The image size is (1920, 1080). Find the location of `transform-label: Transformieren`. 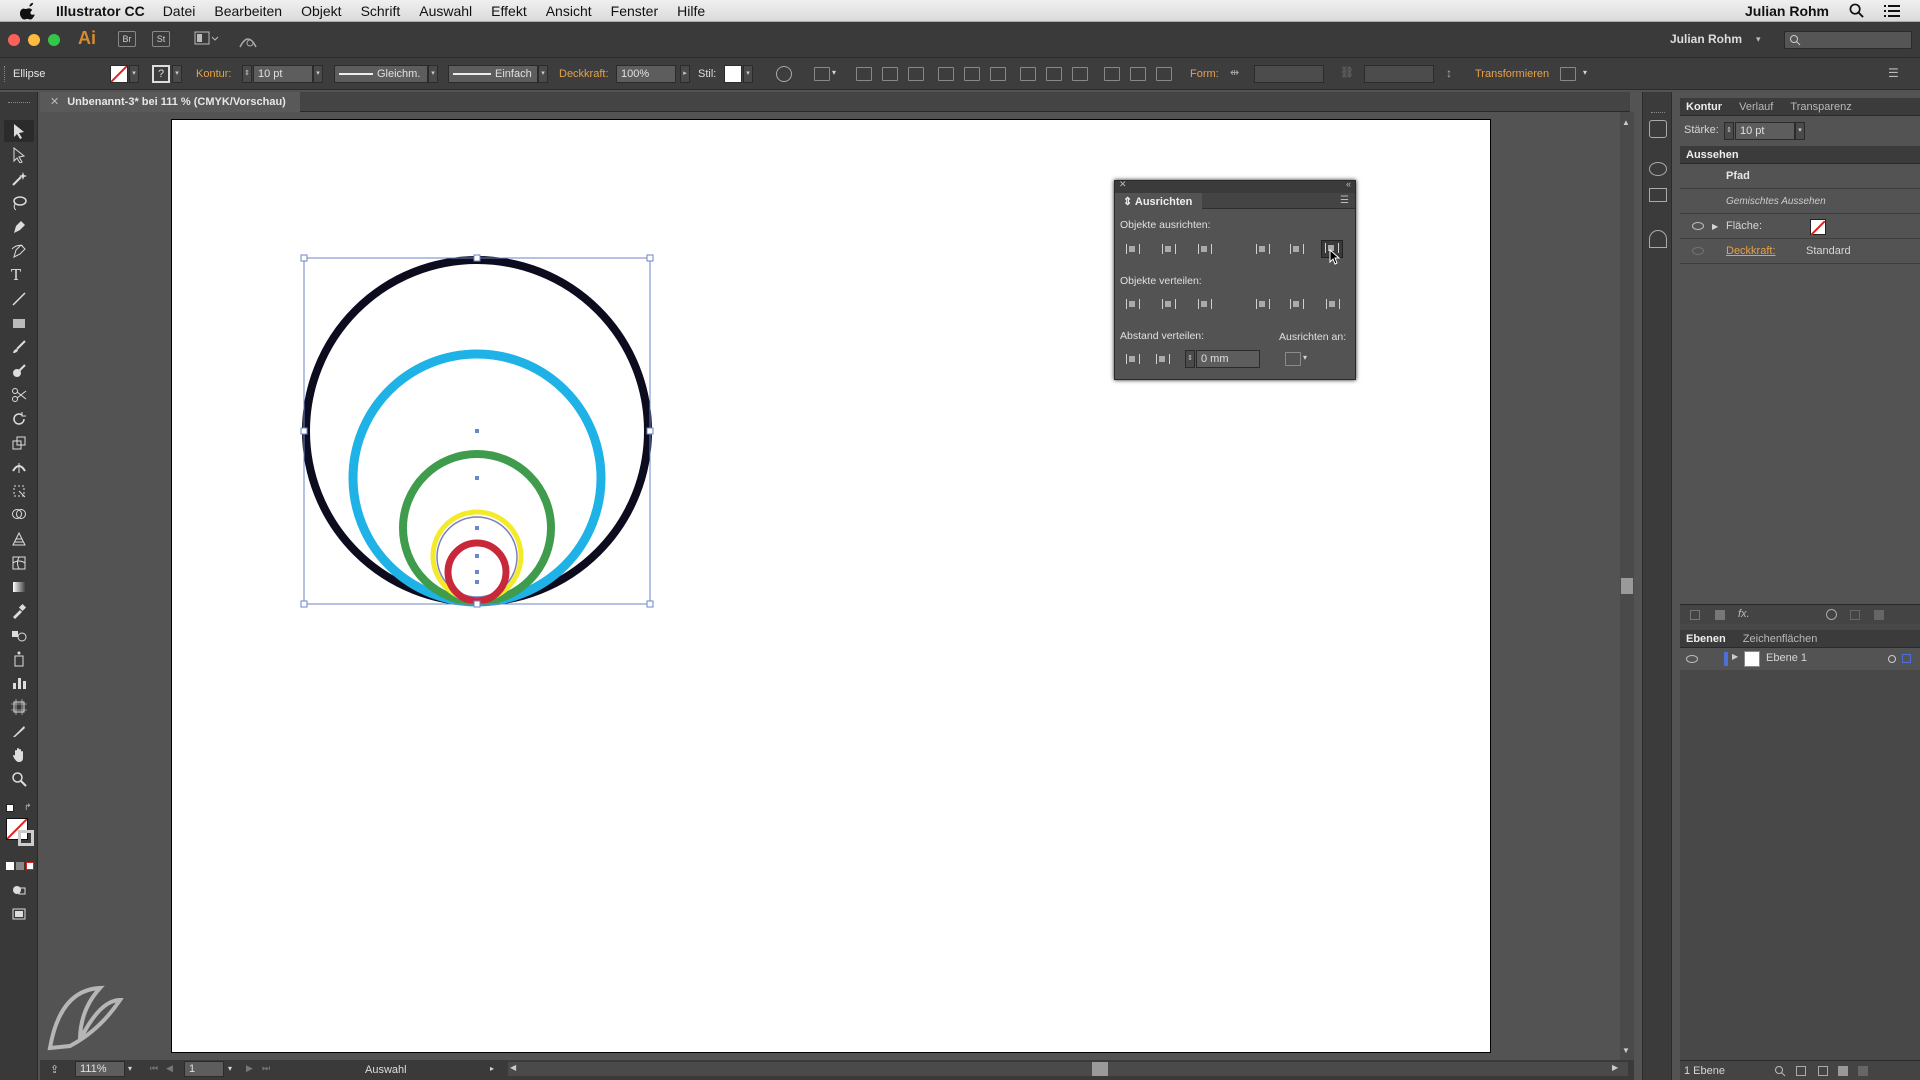

transform-label: Transformieren is located at coordinates (1512, 74).